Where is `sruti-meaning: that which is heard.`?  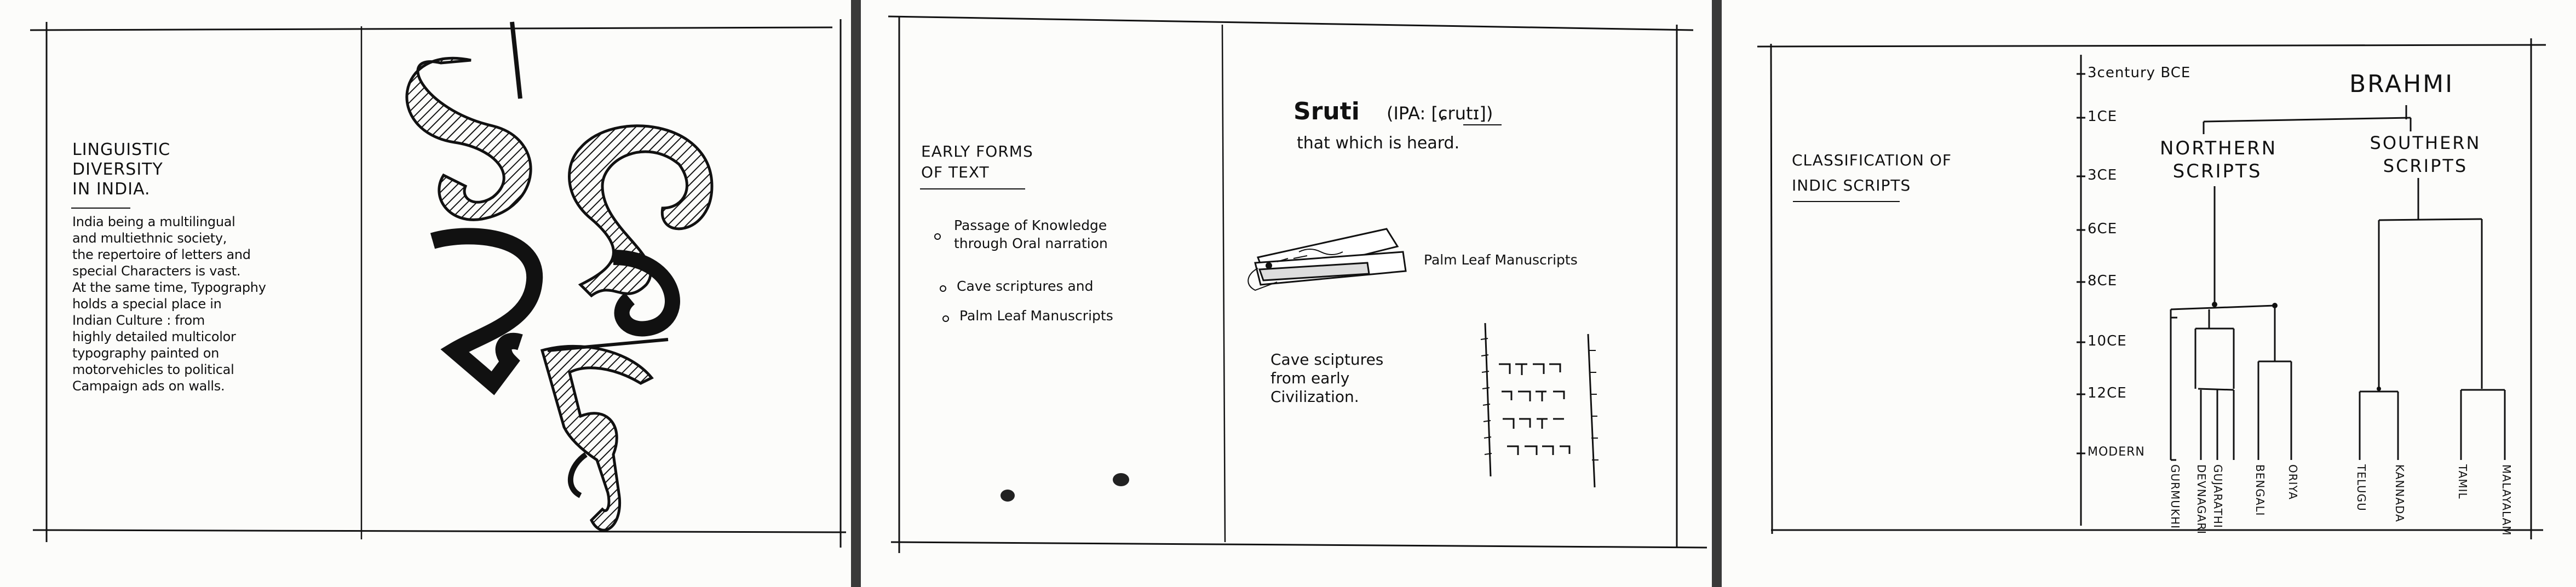 sruti-meaning: that which is heard. is located at coordinates (1378, 143).